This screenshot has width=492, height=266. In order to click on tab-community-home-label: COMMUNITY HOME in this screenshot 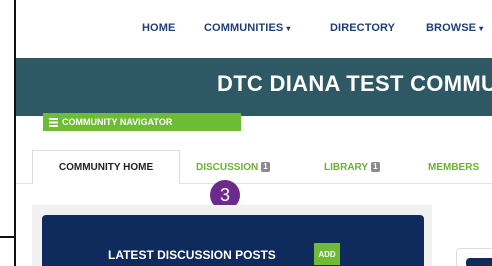, I will do `click(106, 167)`.